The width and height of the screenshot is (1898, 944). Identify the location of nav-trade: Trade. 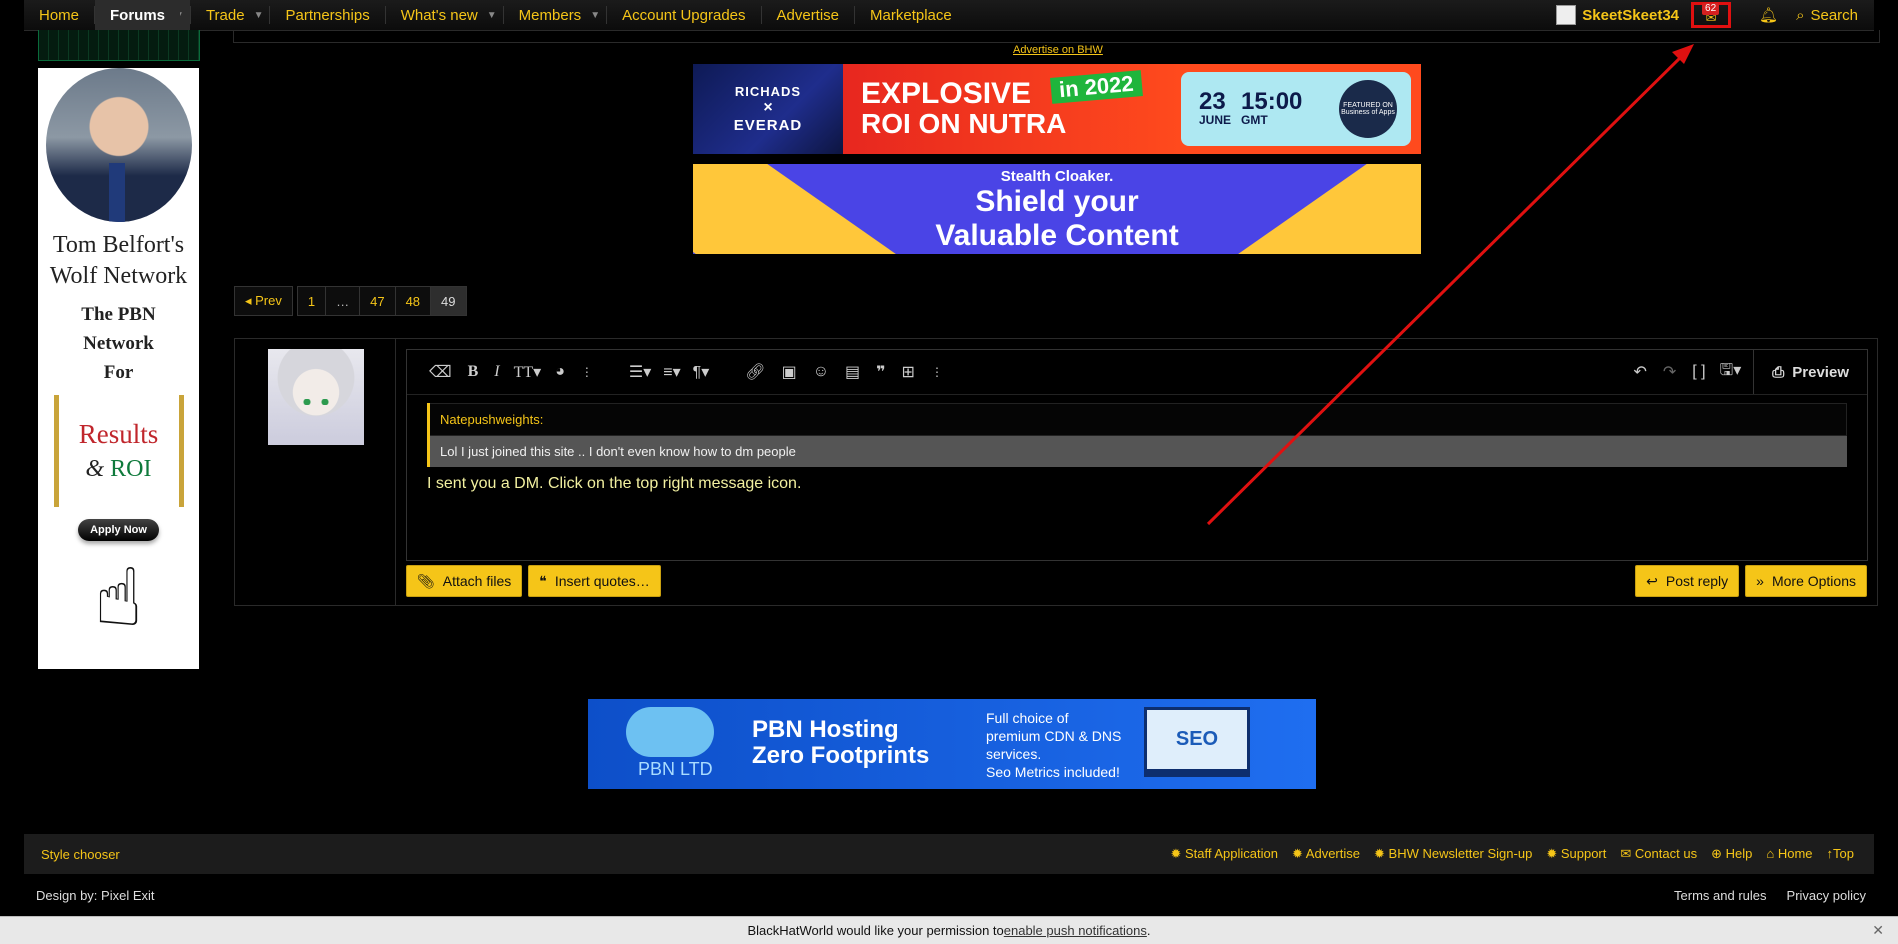
(225, 15).